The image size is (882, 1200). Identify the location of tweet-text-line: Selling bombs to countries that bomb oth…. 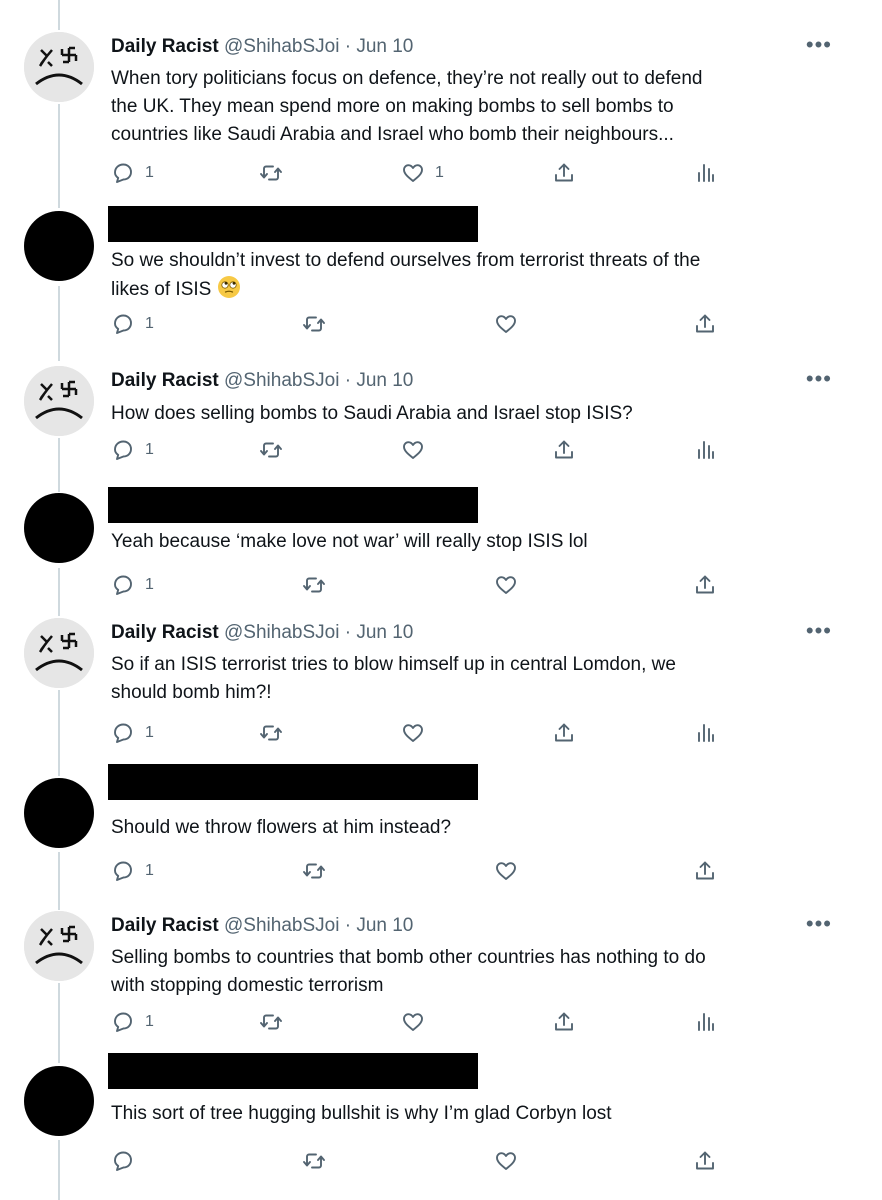
(408, 957).